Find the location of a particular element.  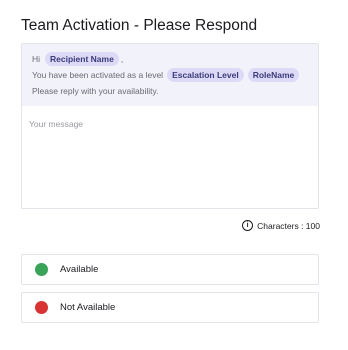

available-option: Available is located at coordinates (170, 269).